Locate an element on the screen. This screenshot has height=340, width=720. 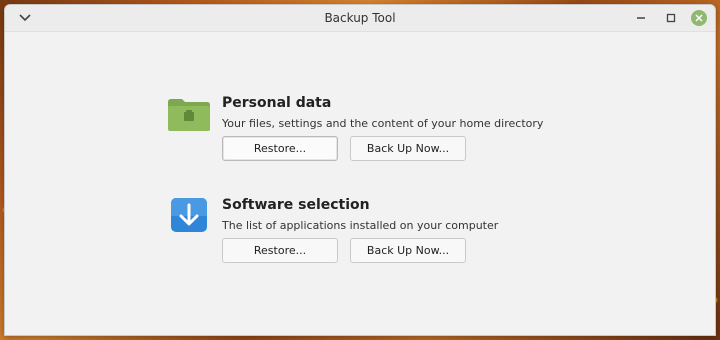
chevron-down-icon is located at coordinates (25, 18).